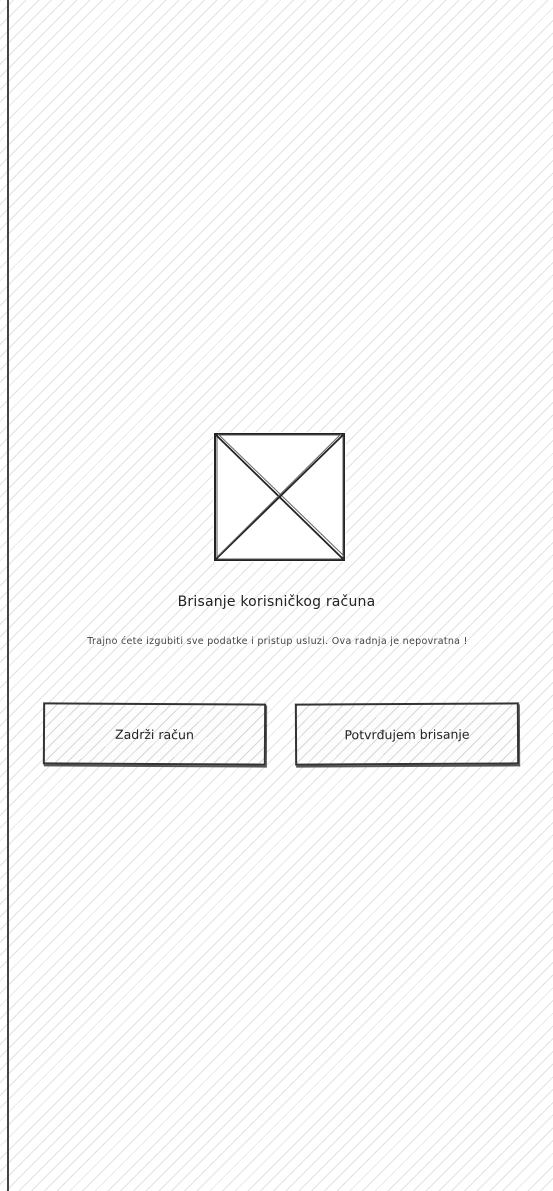  What do you see at coordinates (279, 497) in the screenshot?
I see `image-placeholder-icon` at bounding box center [279, 497].